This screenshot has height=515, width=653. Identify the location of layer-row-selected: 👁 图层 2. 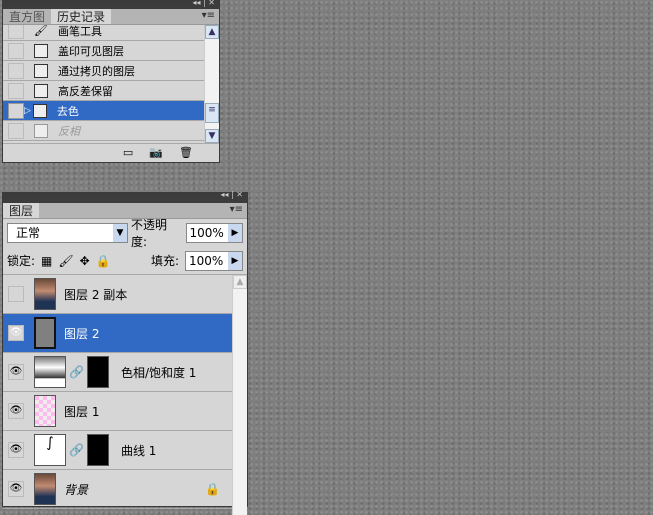
(117, 333).